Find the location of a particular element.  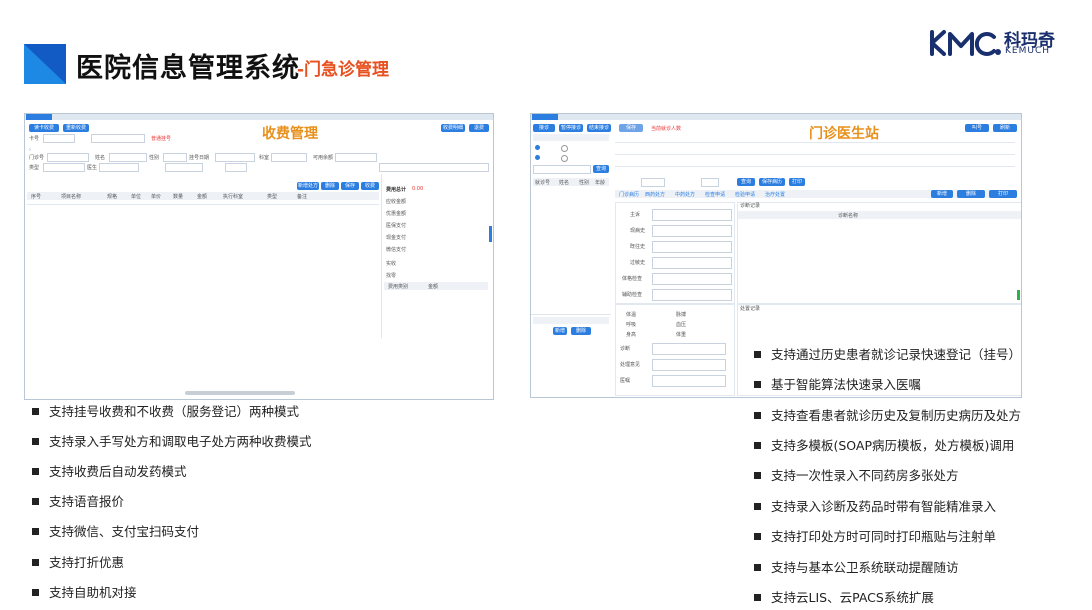

logo-name-en: KEMUCH is located at coordinates (1027, 51).